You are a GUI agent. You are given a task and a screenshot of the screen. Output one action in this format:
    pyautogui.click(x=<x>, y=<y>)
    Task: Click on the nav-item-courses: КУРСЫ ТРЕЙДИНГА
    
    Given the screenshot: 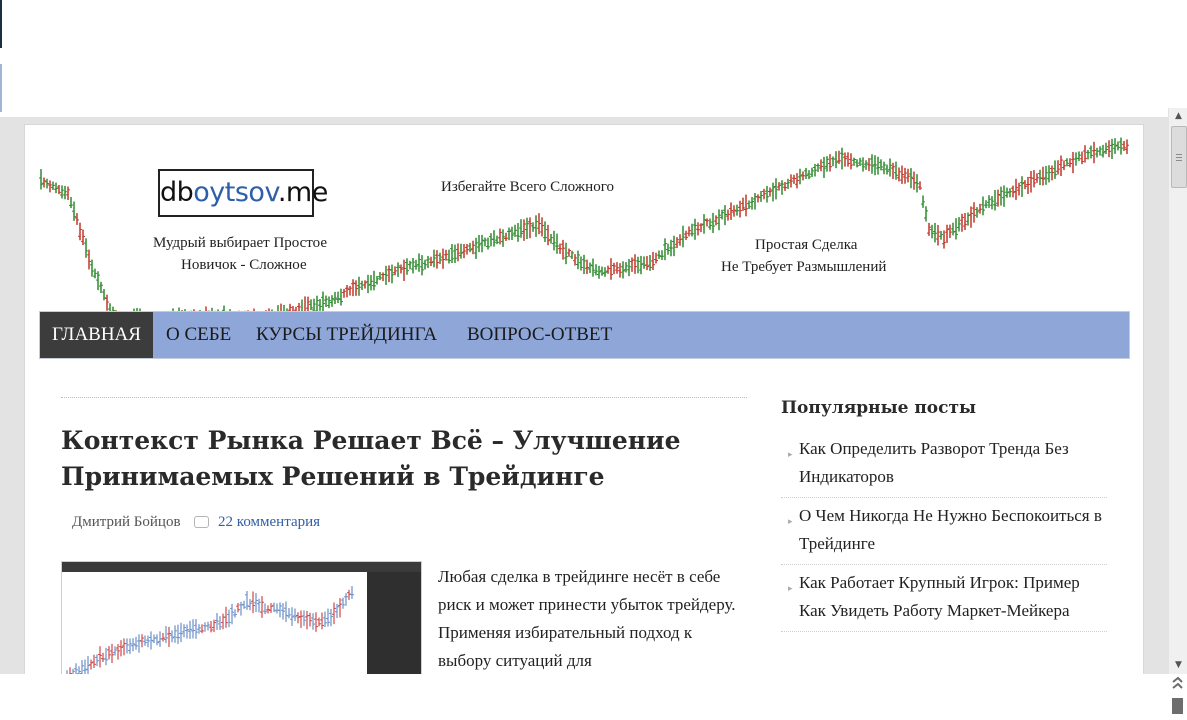 What is the action you would take?
    pyautogui.click(x=346, y=335)
    